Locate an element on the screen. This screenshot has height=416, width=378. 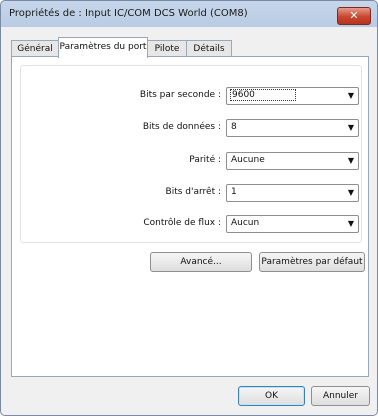
parity-value: Aucune is located at coordinates (248, 160).